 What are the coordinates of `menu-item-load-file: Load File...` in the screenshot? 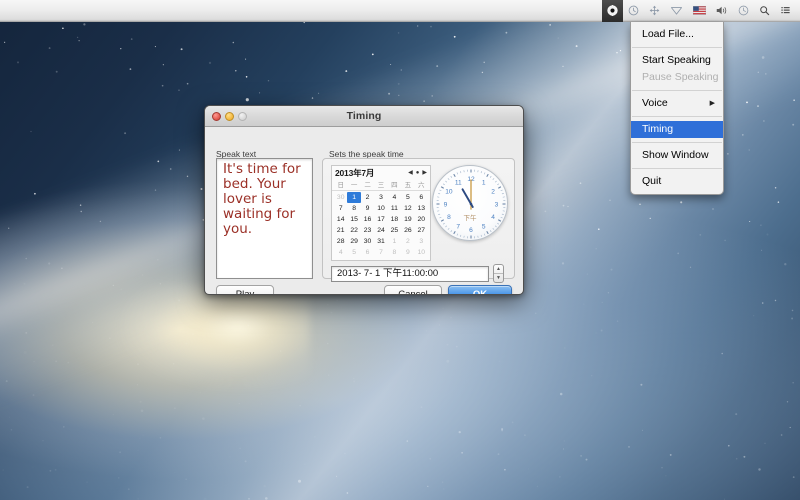 It's located at (677, 34).